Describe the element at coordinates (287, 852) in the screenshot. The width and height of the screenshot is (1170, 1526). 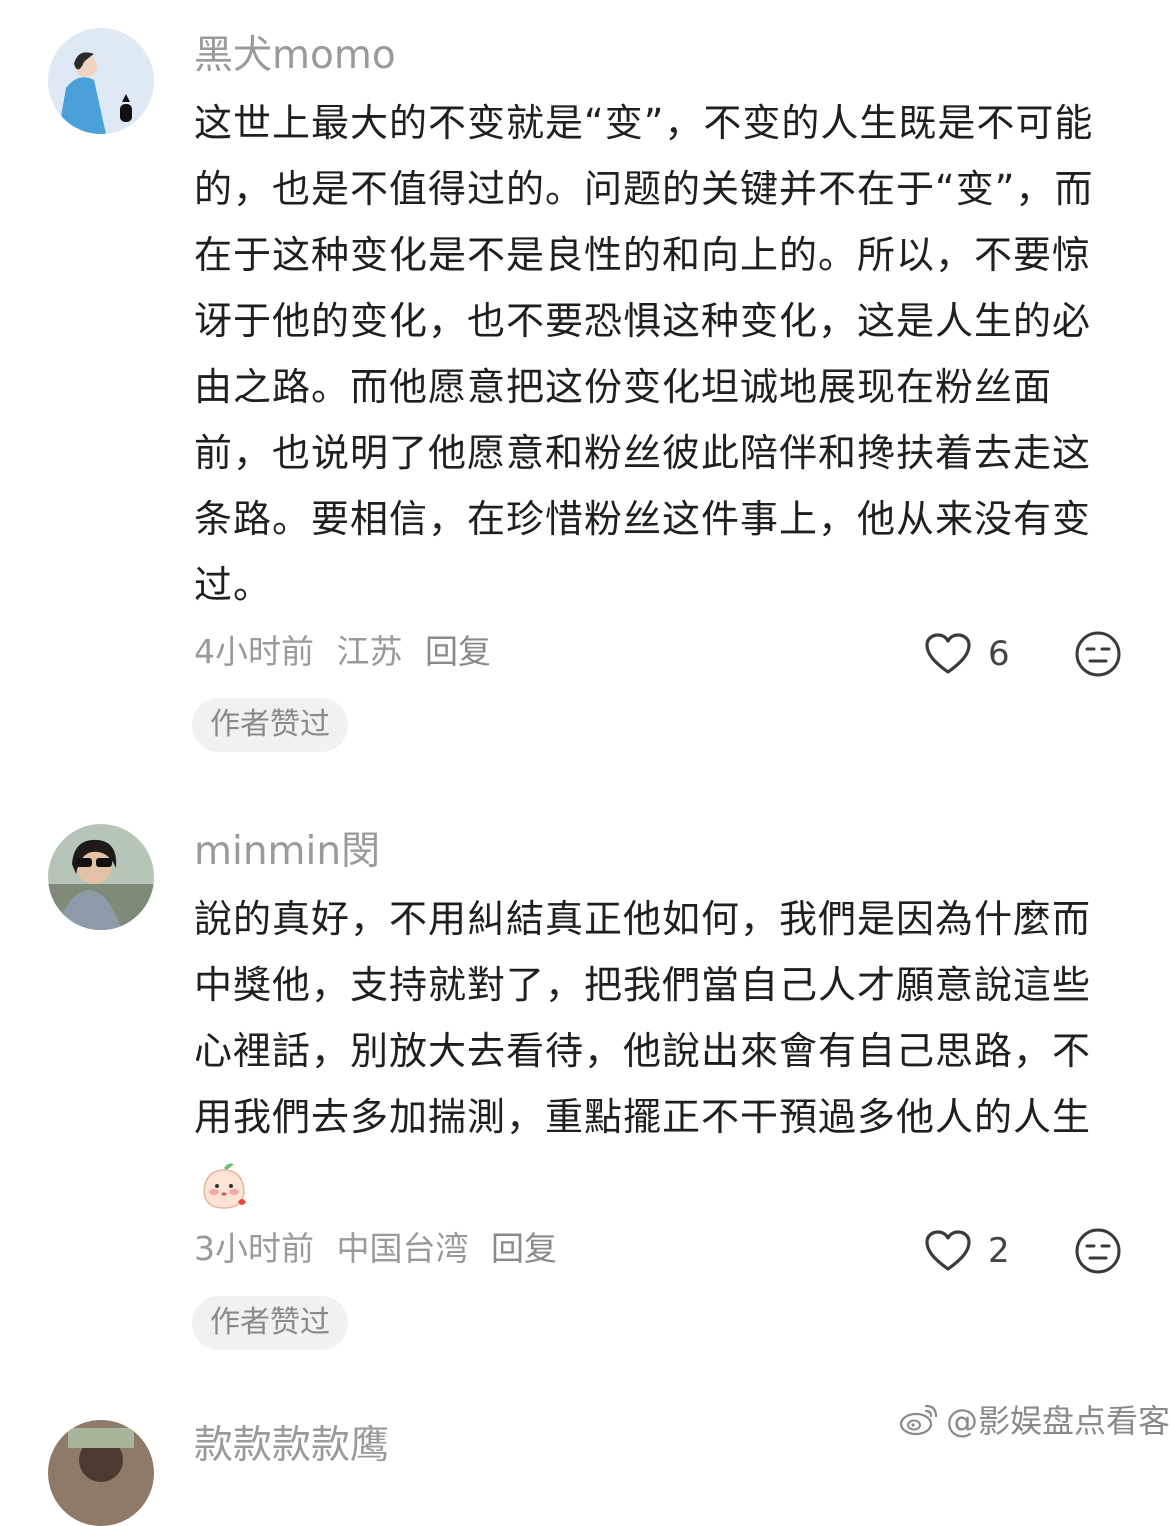
I see `username: minmin閔` at that location.